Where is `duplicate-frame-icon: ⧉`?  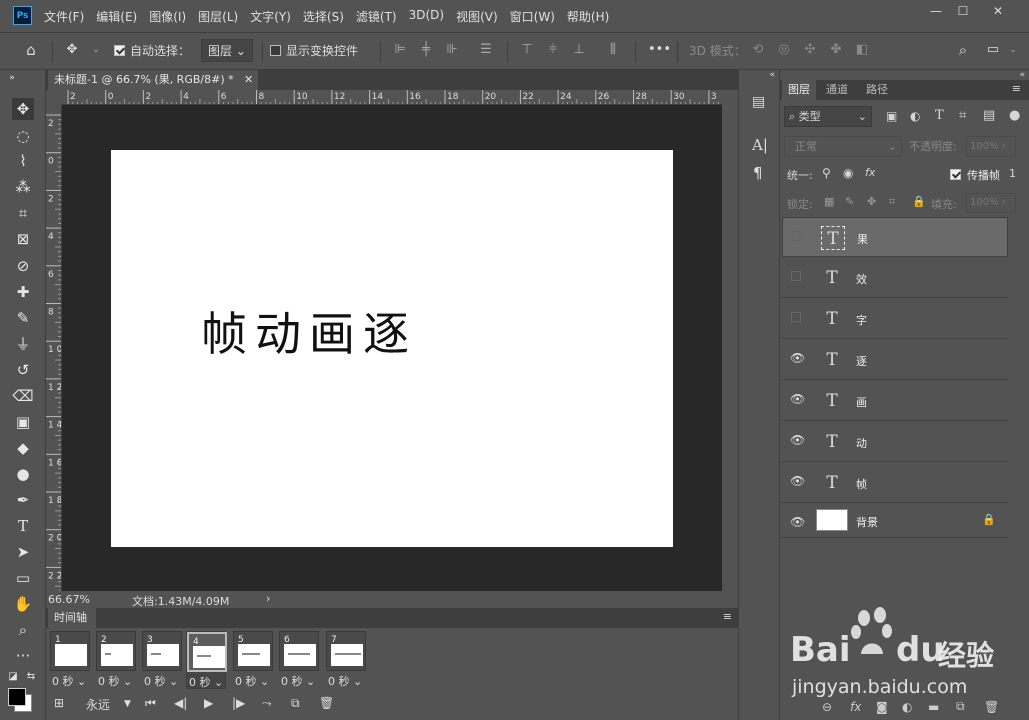
duplicate-frame-icon: ⧉ is located at coordinates (295, 703).